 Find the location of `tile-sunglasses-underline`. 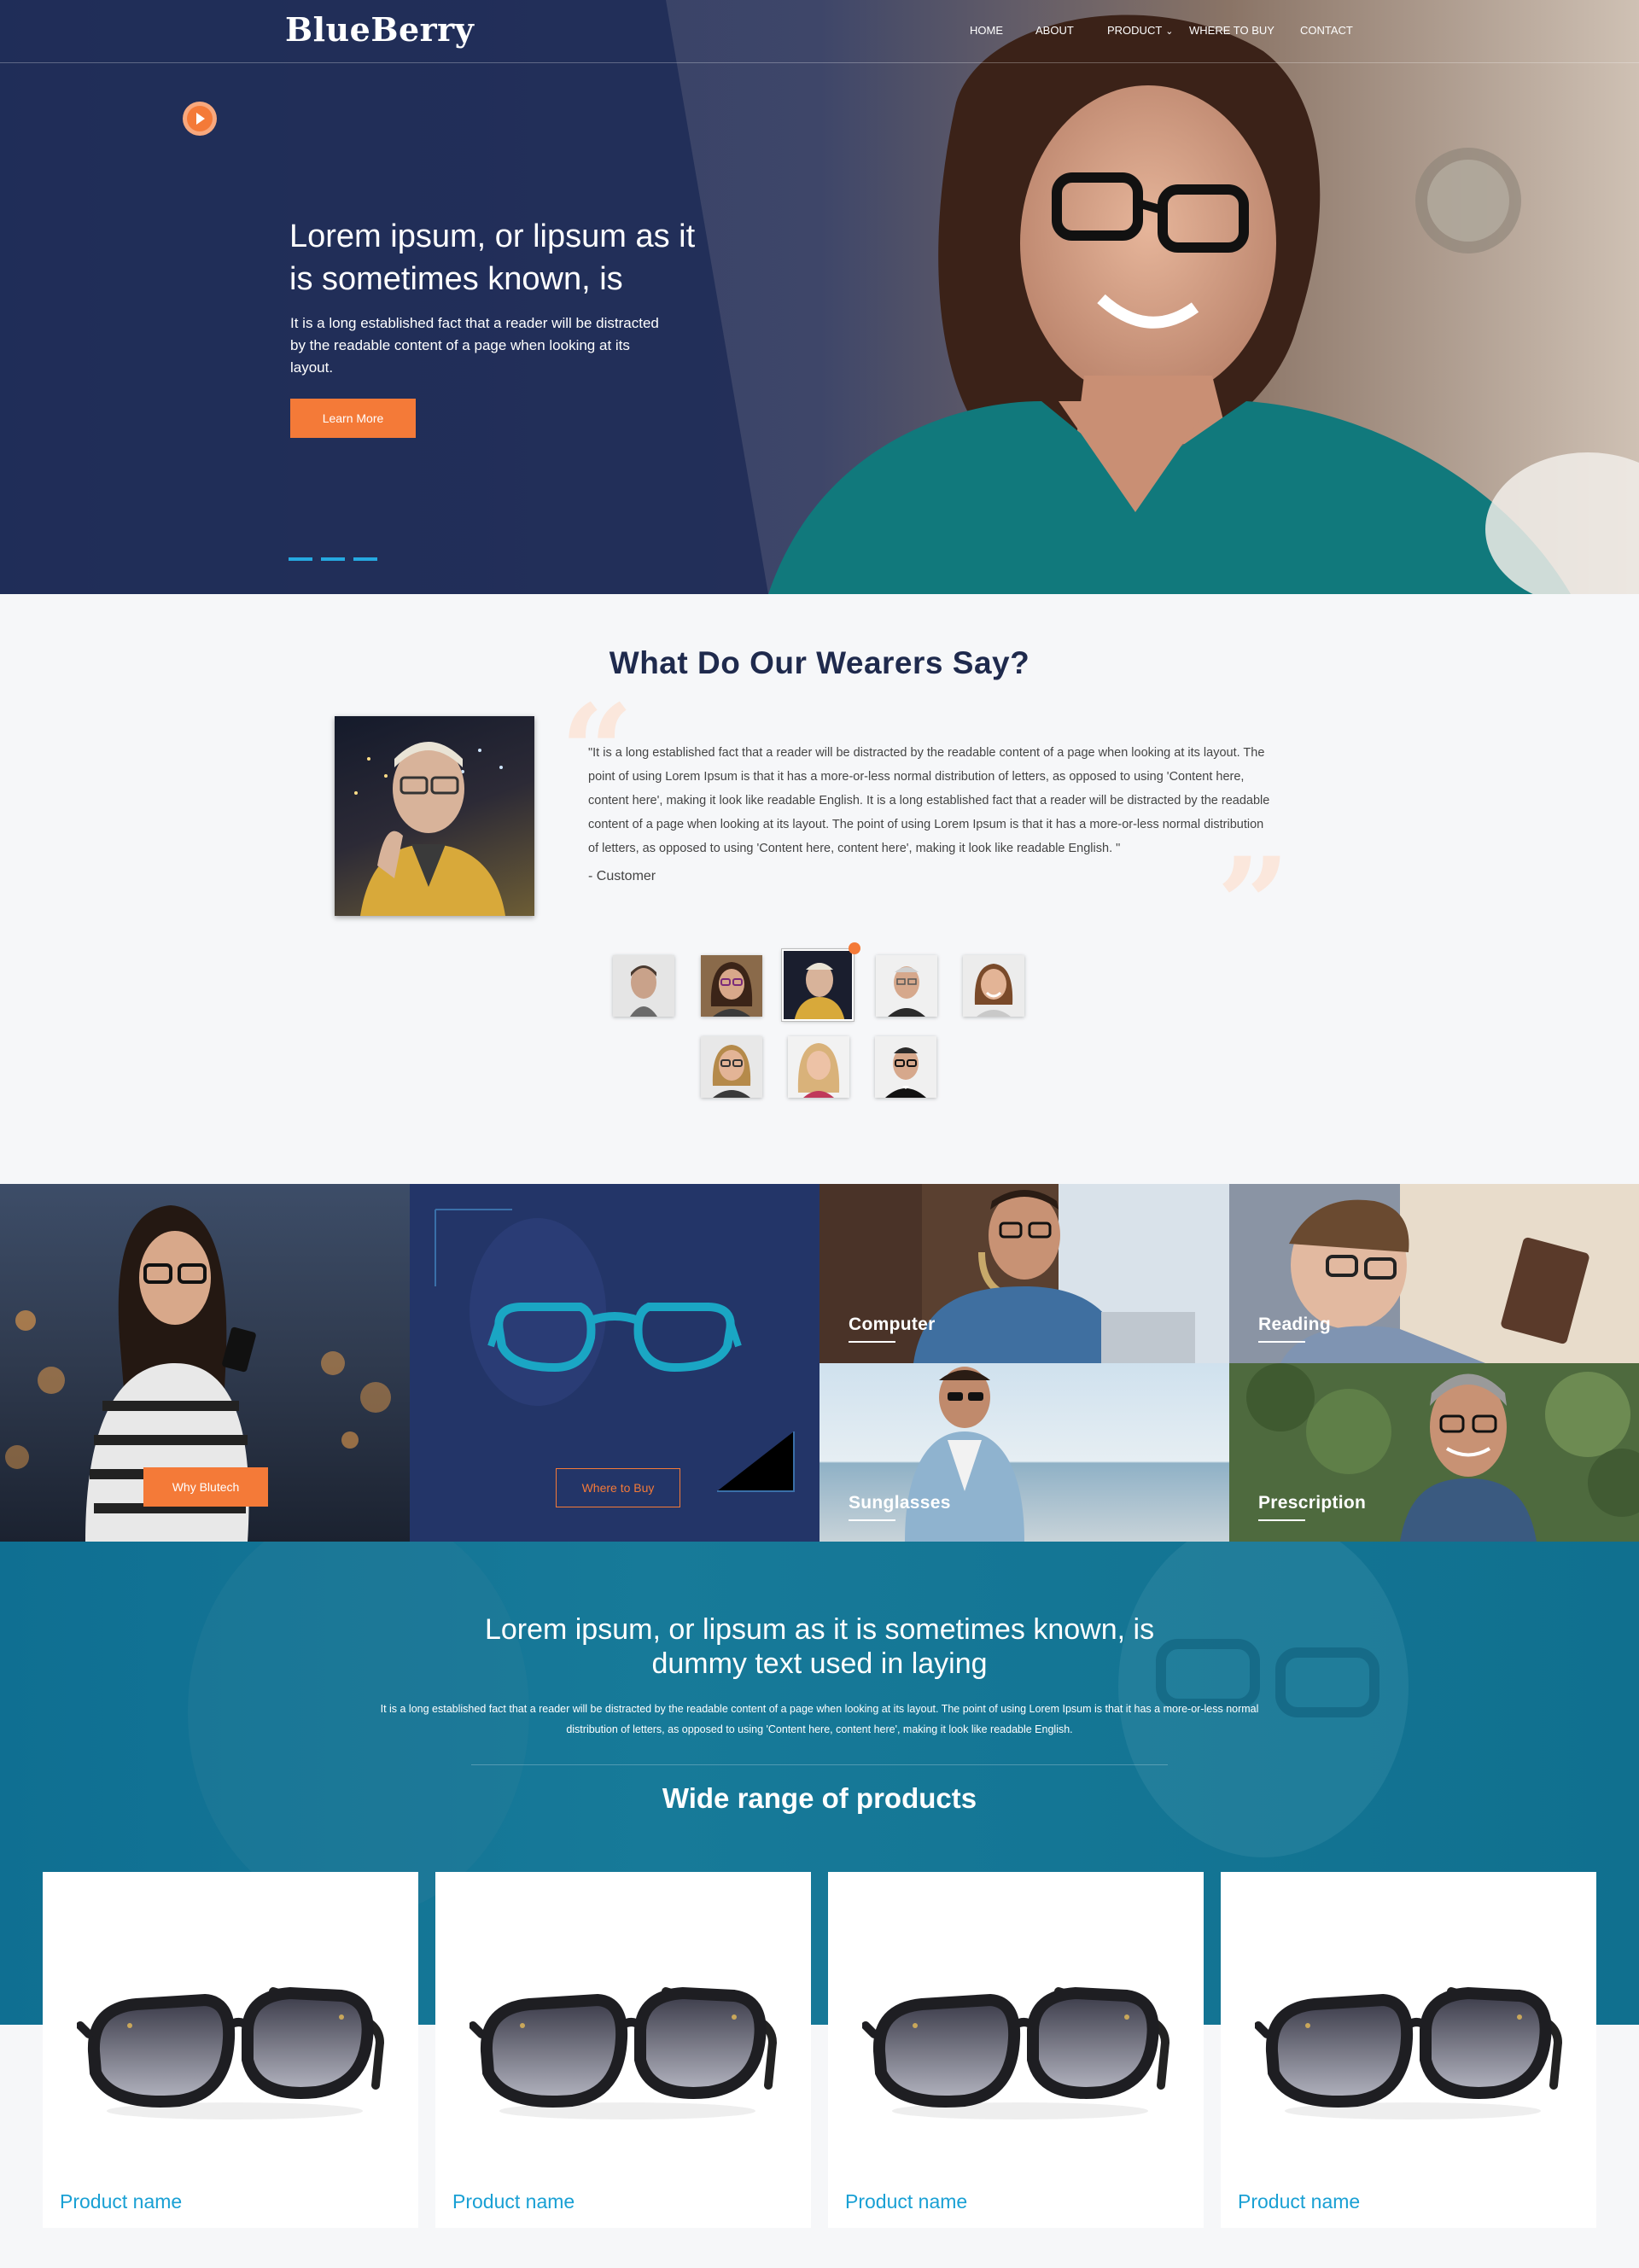

tile-sunglasses-underline is located at coordinates (872, 1520).